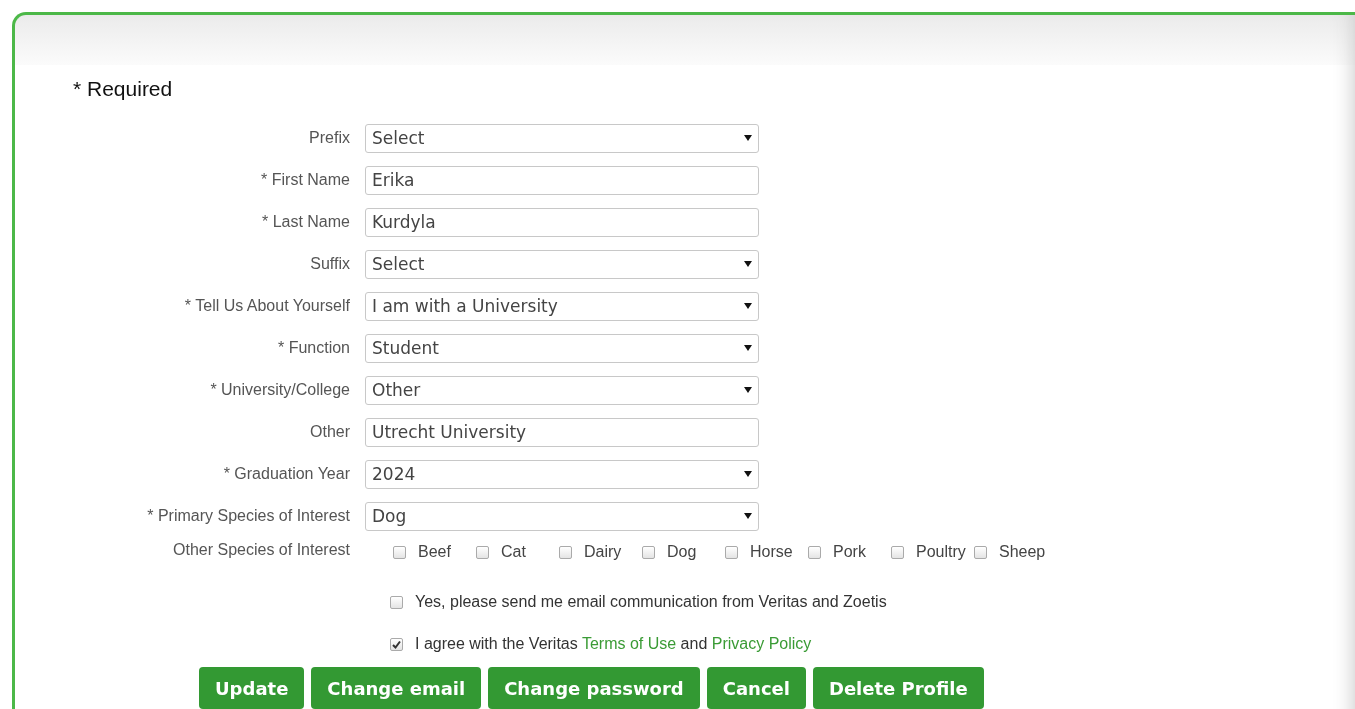 The width and height of the screenshot is (1355, 709). I want to click on checkbox-label: Beef, so click(435, 552).